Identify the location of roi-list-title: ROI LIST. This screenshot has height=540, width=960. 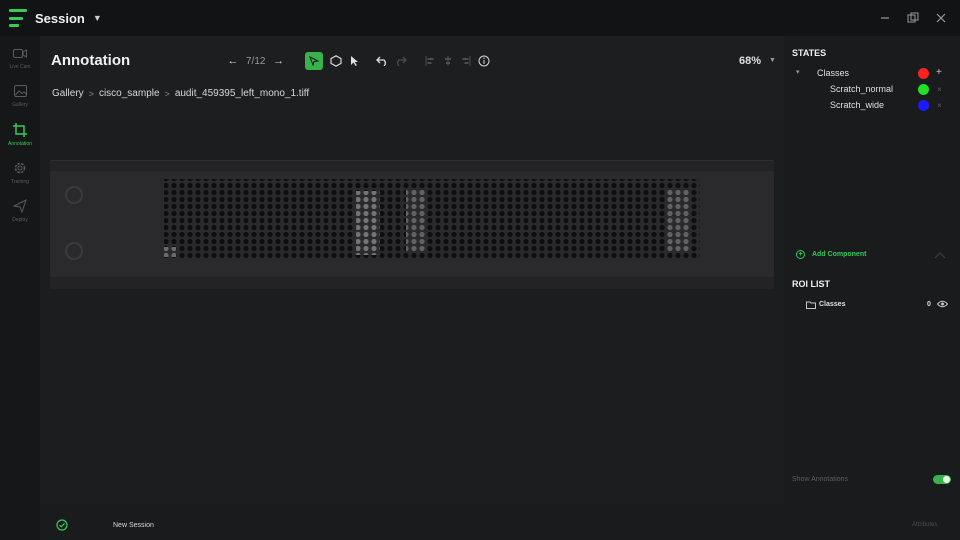
(811, 284).